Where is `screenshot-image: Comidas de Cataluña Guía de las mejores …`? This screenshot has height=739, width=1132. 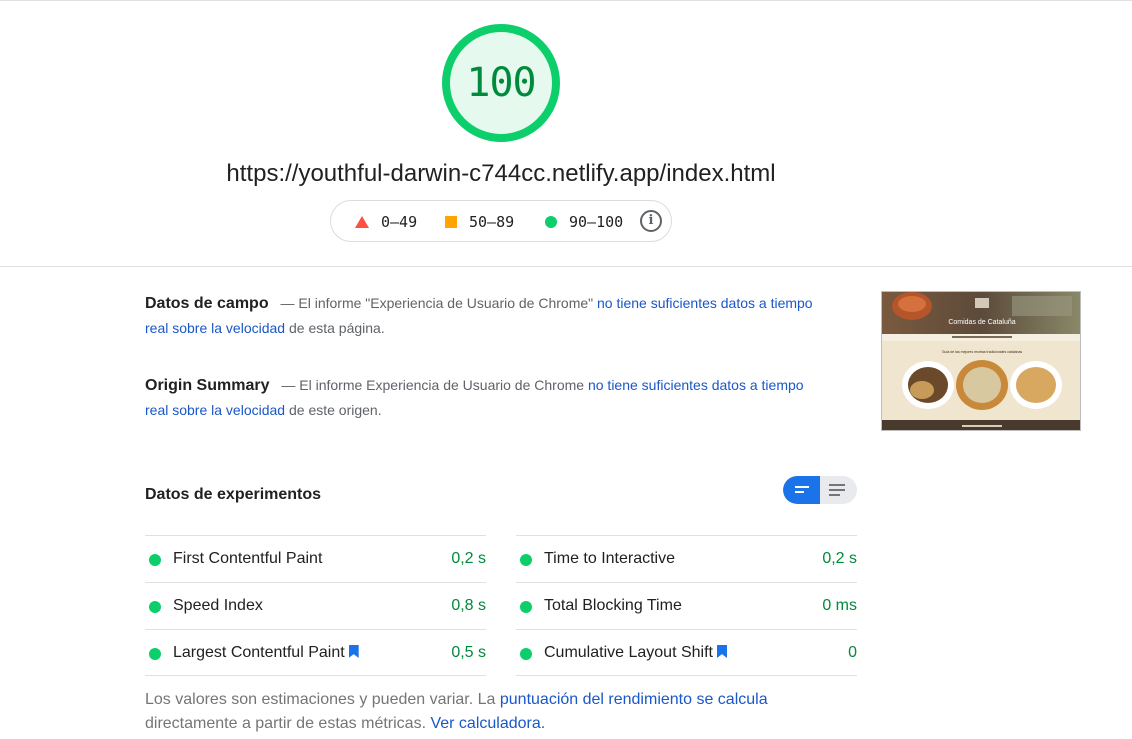
screenshot-image: Comidas de Cataluña Guía de las mejores … is located at coordinates (981, 361).